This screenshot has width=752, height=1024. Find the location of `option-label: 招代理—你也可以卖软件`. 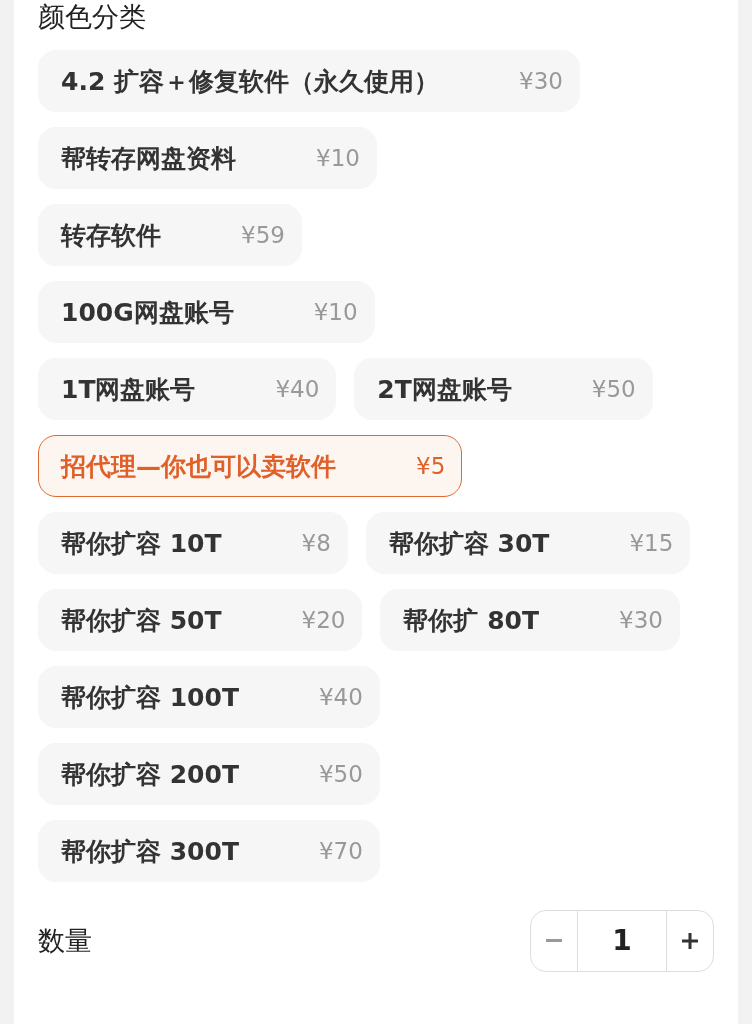

option-label: 招代理—你也可以卖软件 is located at coordinates (198, 466).